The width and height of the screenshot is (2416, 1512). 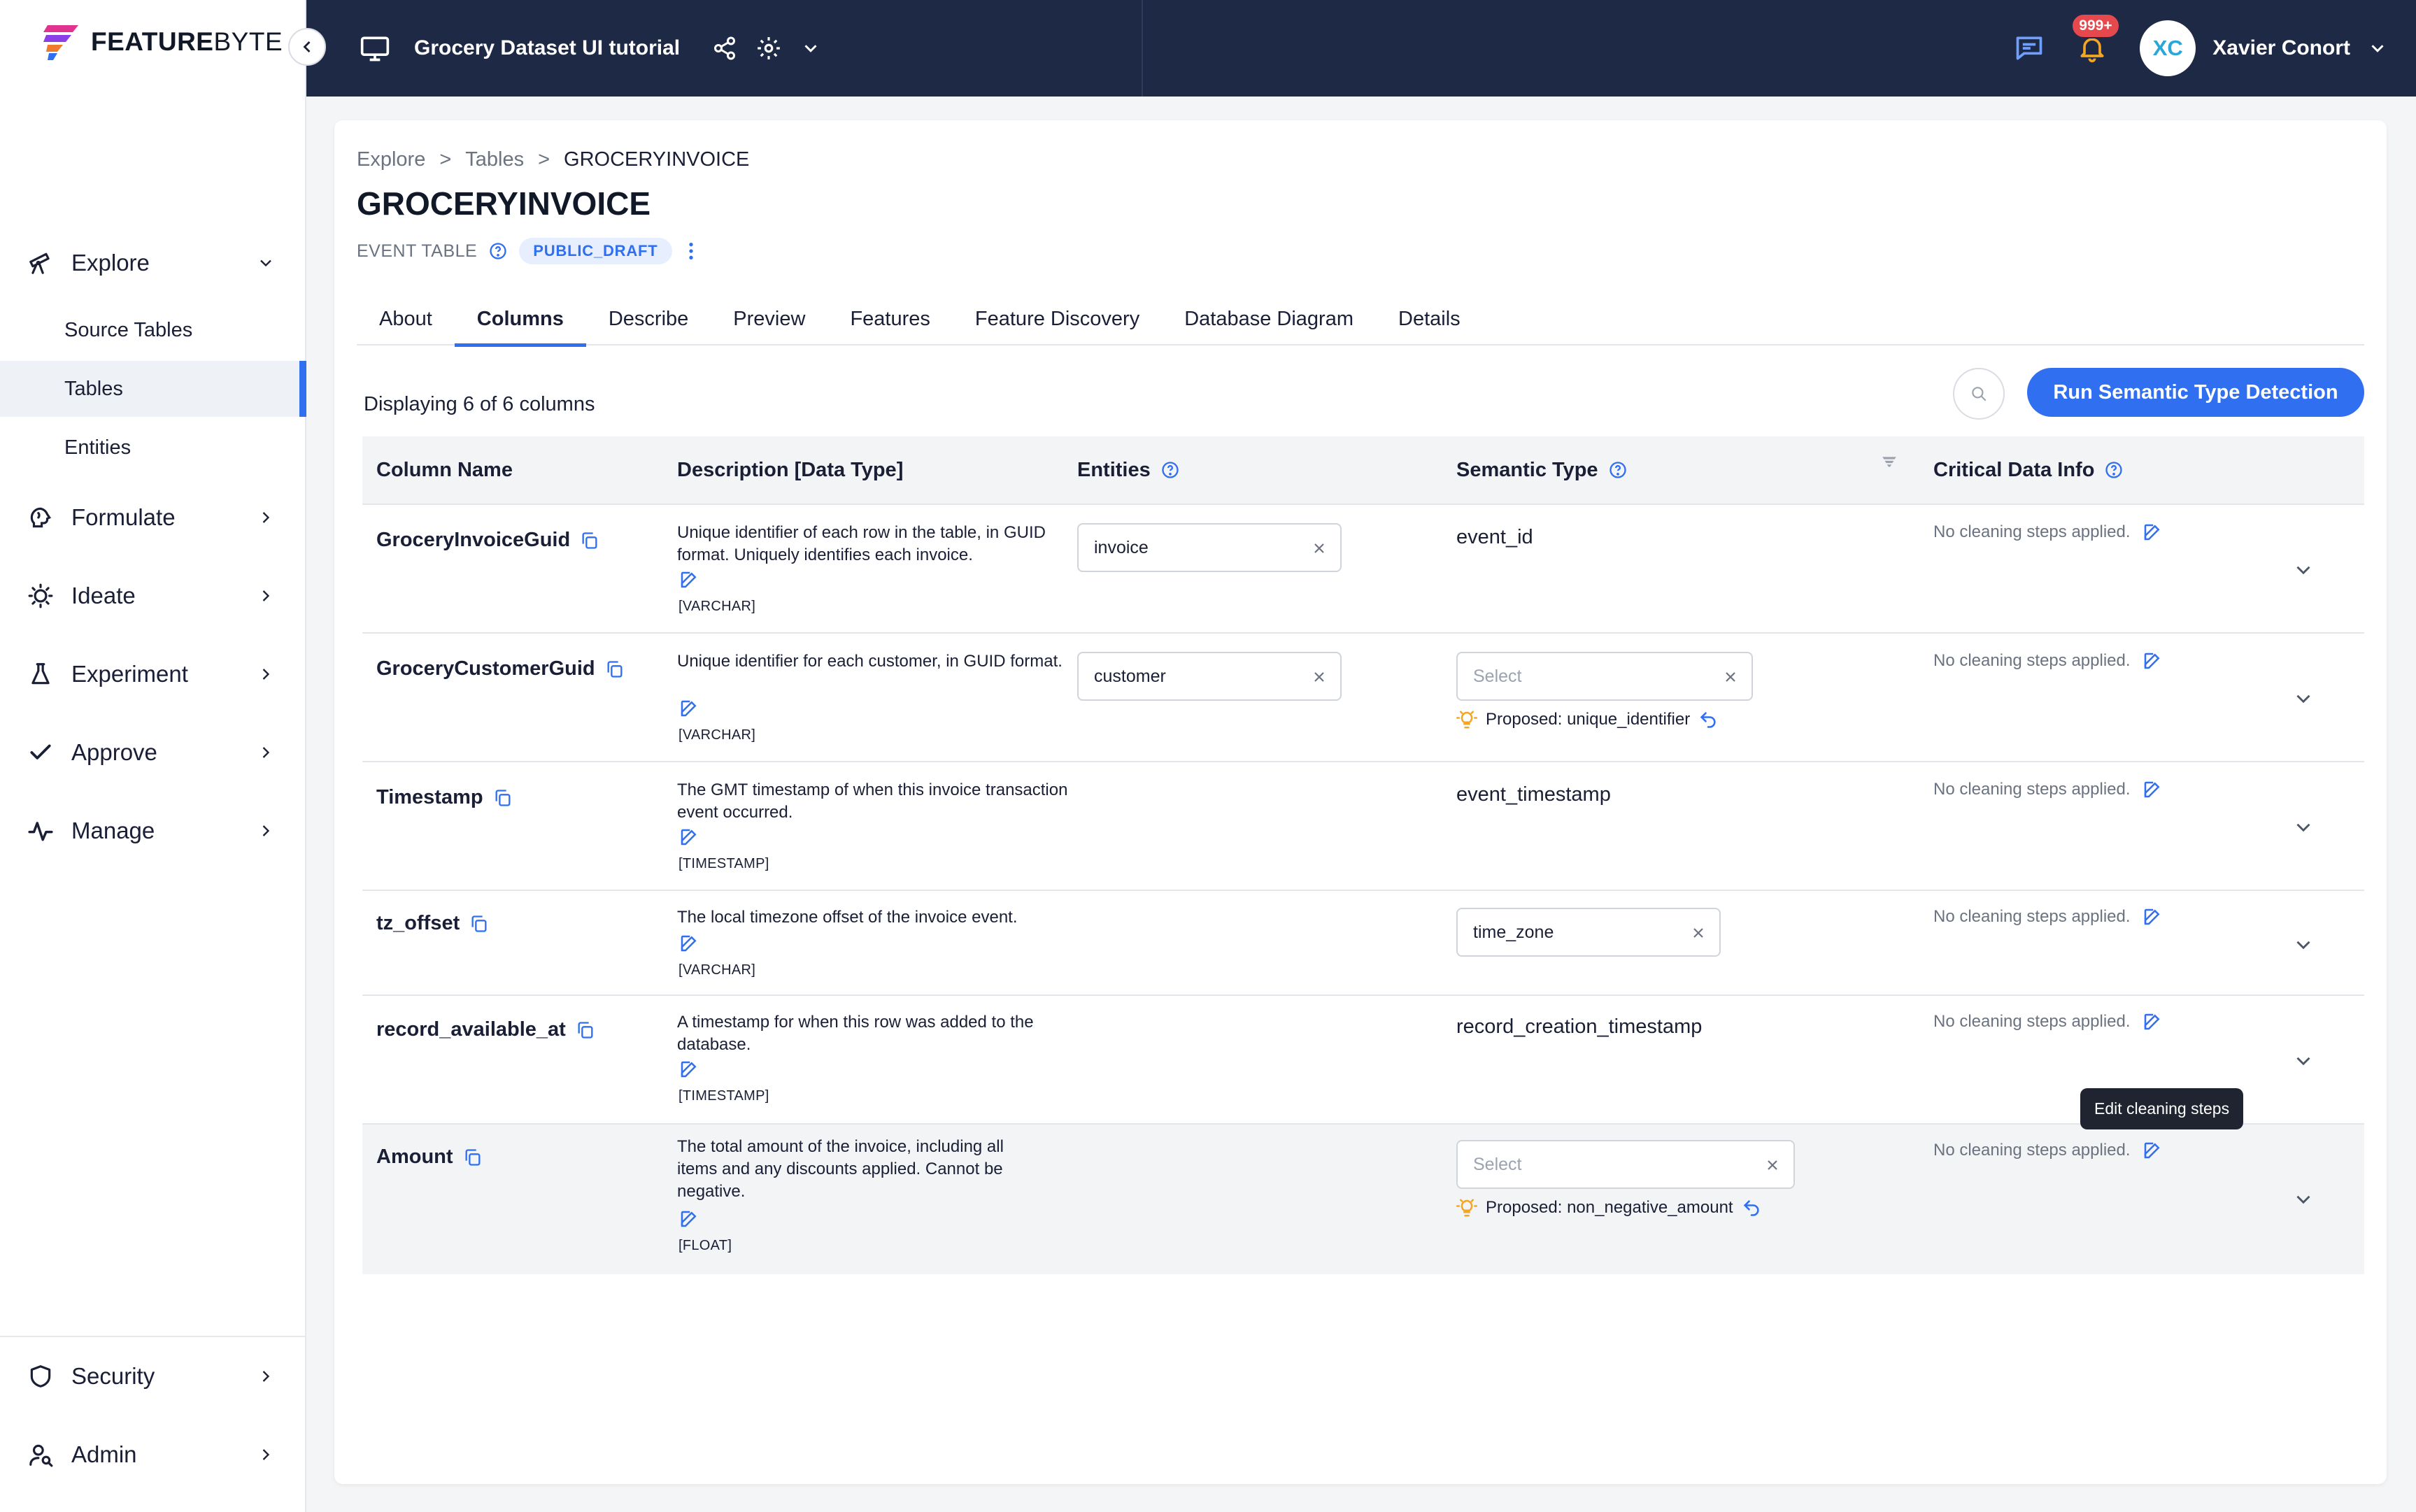 What do you see at coordinates (691, 251) in the screenshot?
I see `more-vertical-icon` at bounding box center [691, 251].